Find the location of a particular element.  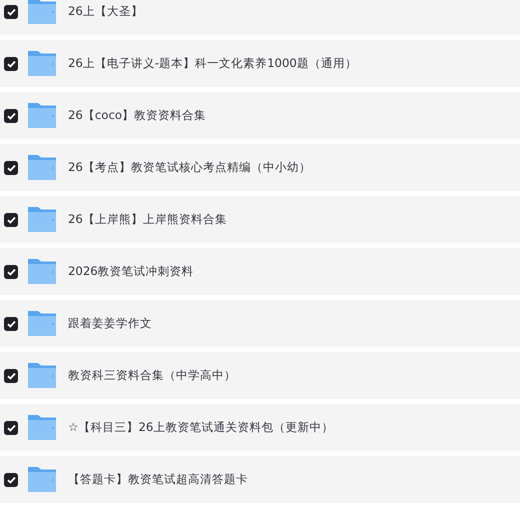

file-row: 跟着姜姜学作文 is located at coordinates (260, 323).